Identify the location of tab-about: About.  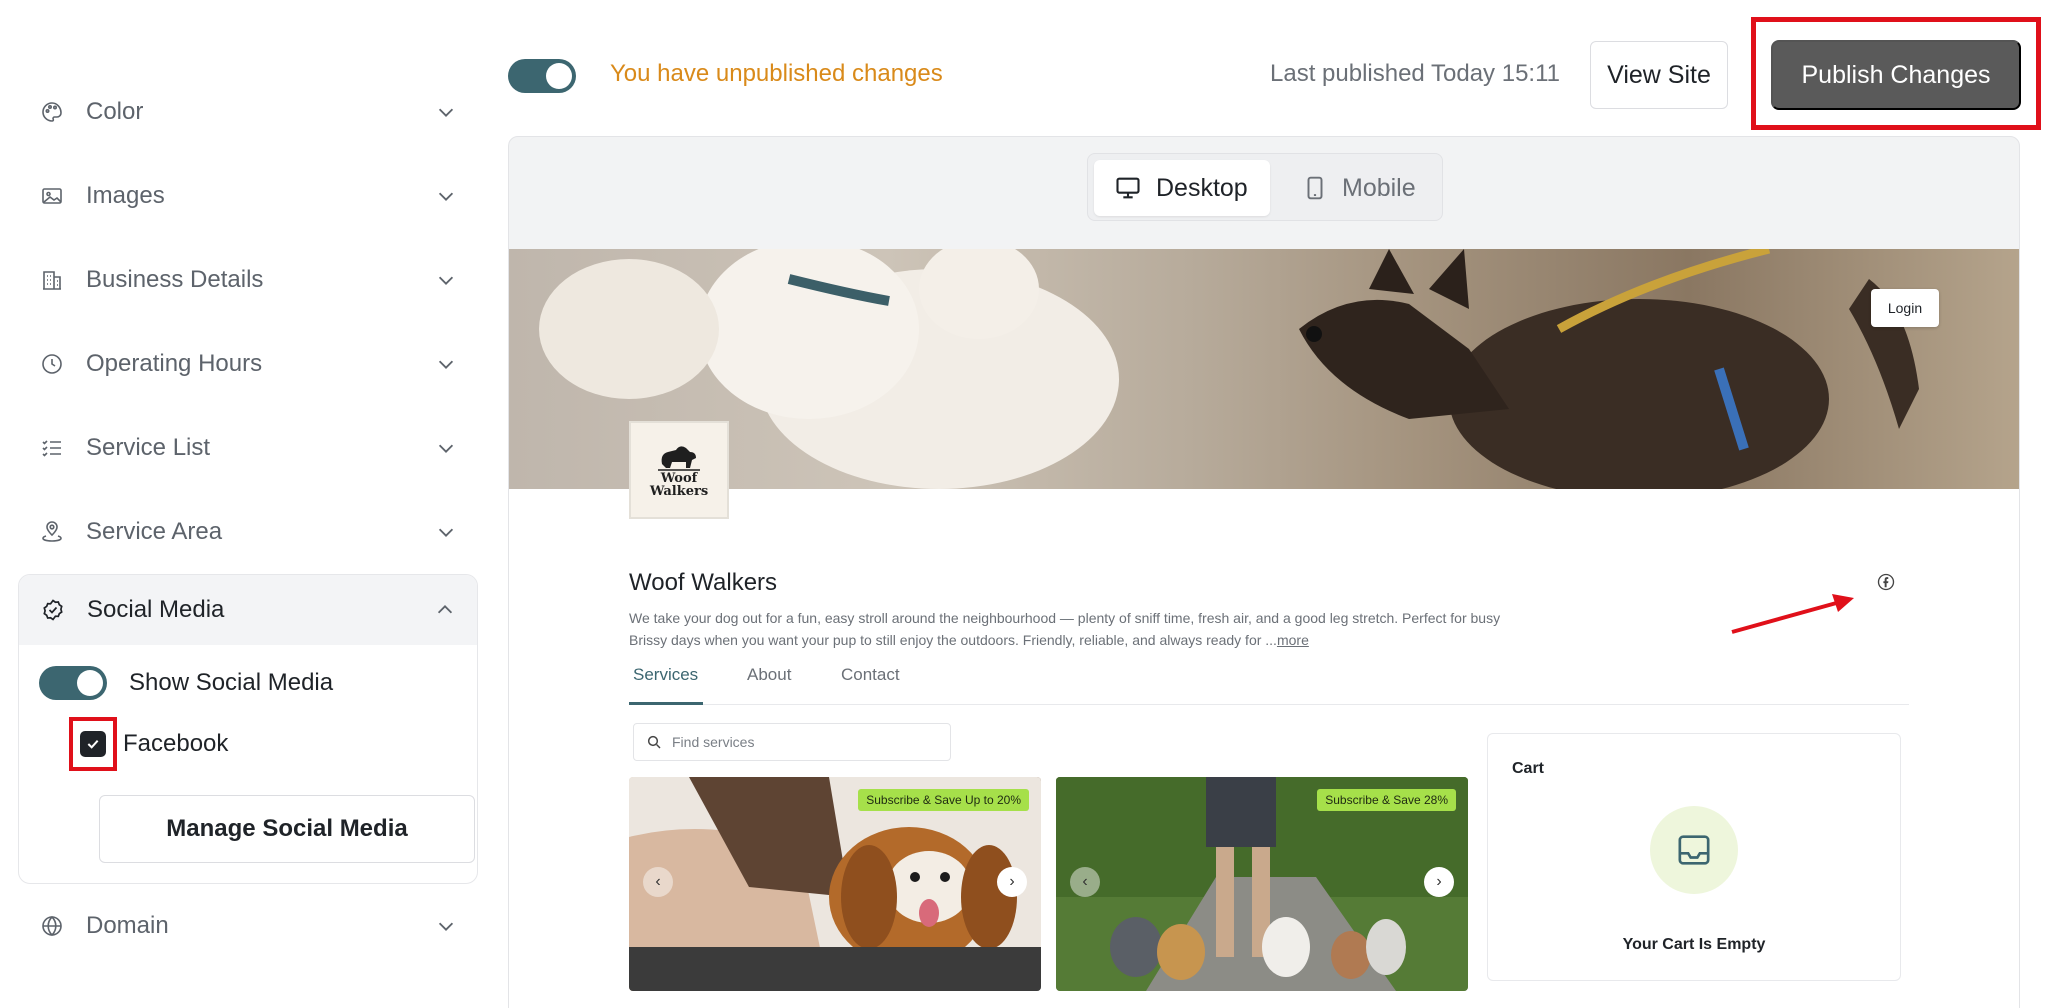
(769, 675).